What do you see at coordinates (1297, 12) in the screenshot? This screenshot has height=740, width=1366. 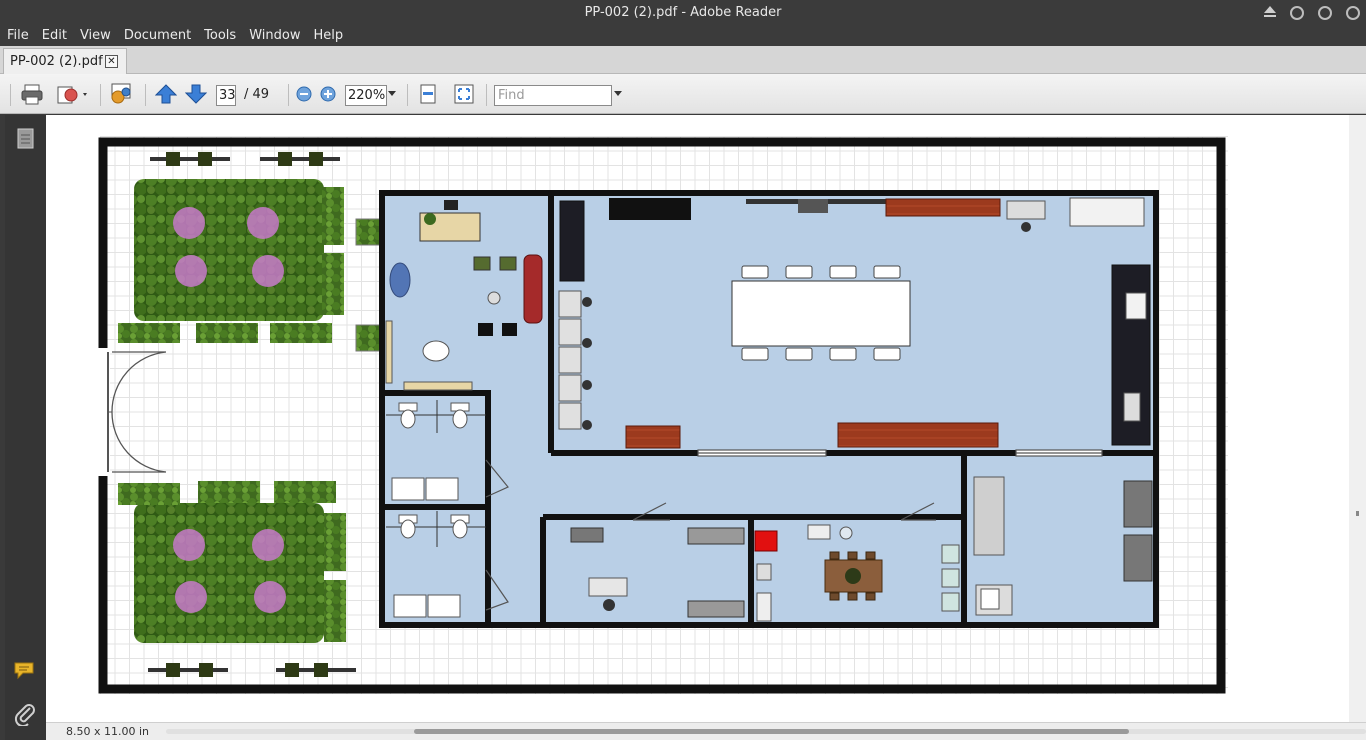 I see `minimize-button` at bounding box center [1297, 12].